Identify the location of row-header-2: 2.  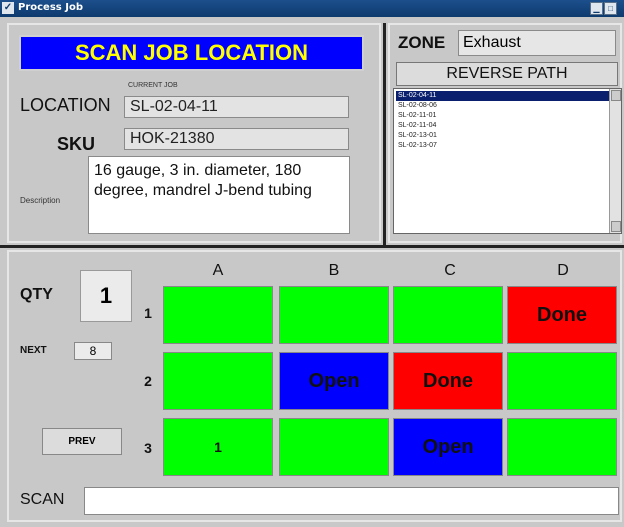
(148, 381).